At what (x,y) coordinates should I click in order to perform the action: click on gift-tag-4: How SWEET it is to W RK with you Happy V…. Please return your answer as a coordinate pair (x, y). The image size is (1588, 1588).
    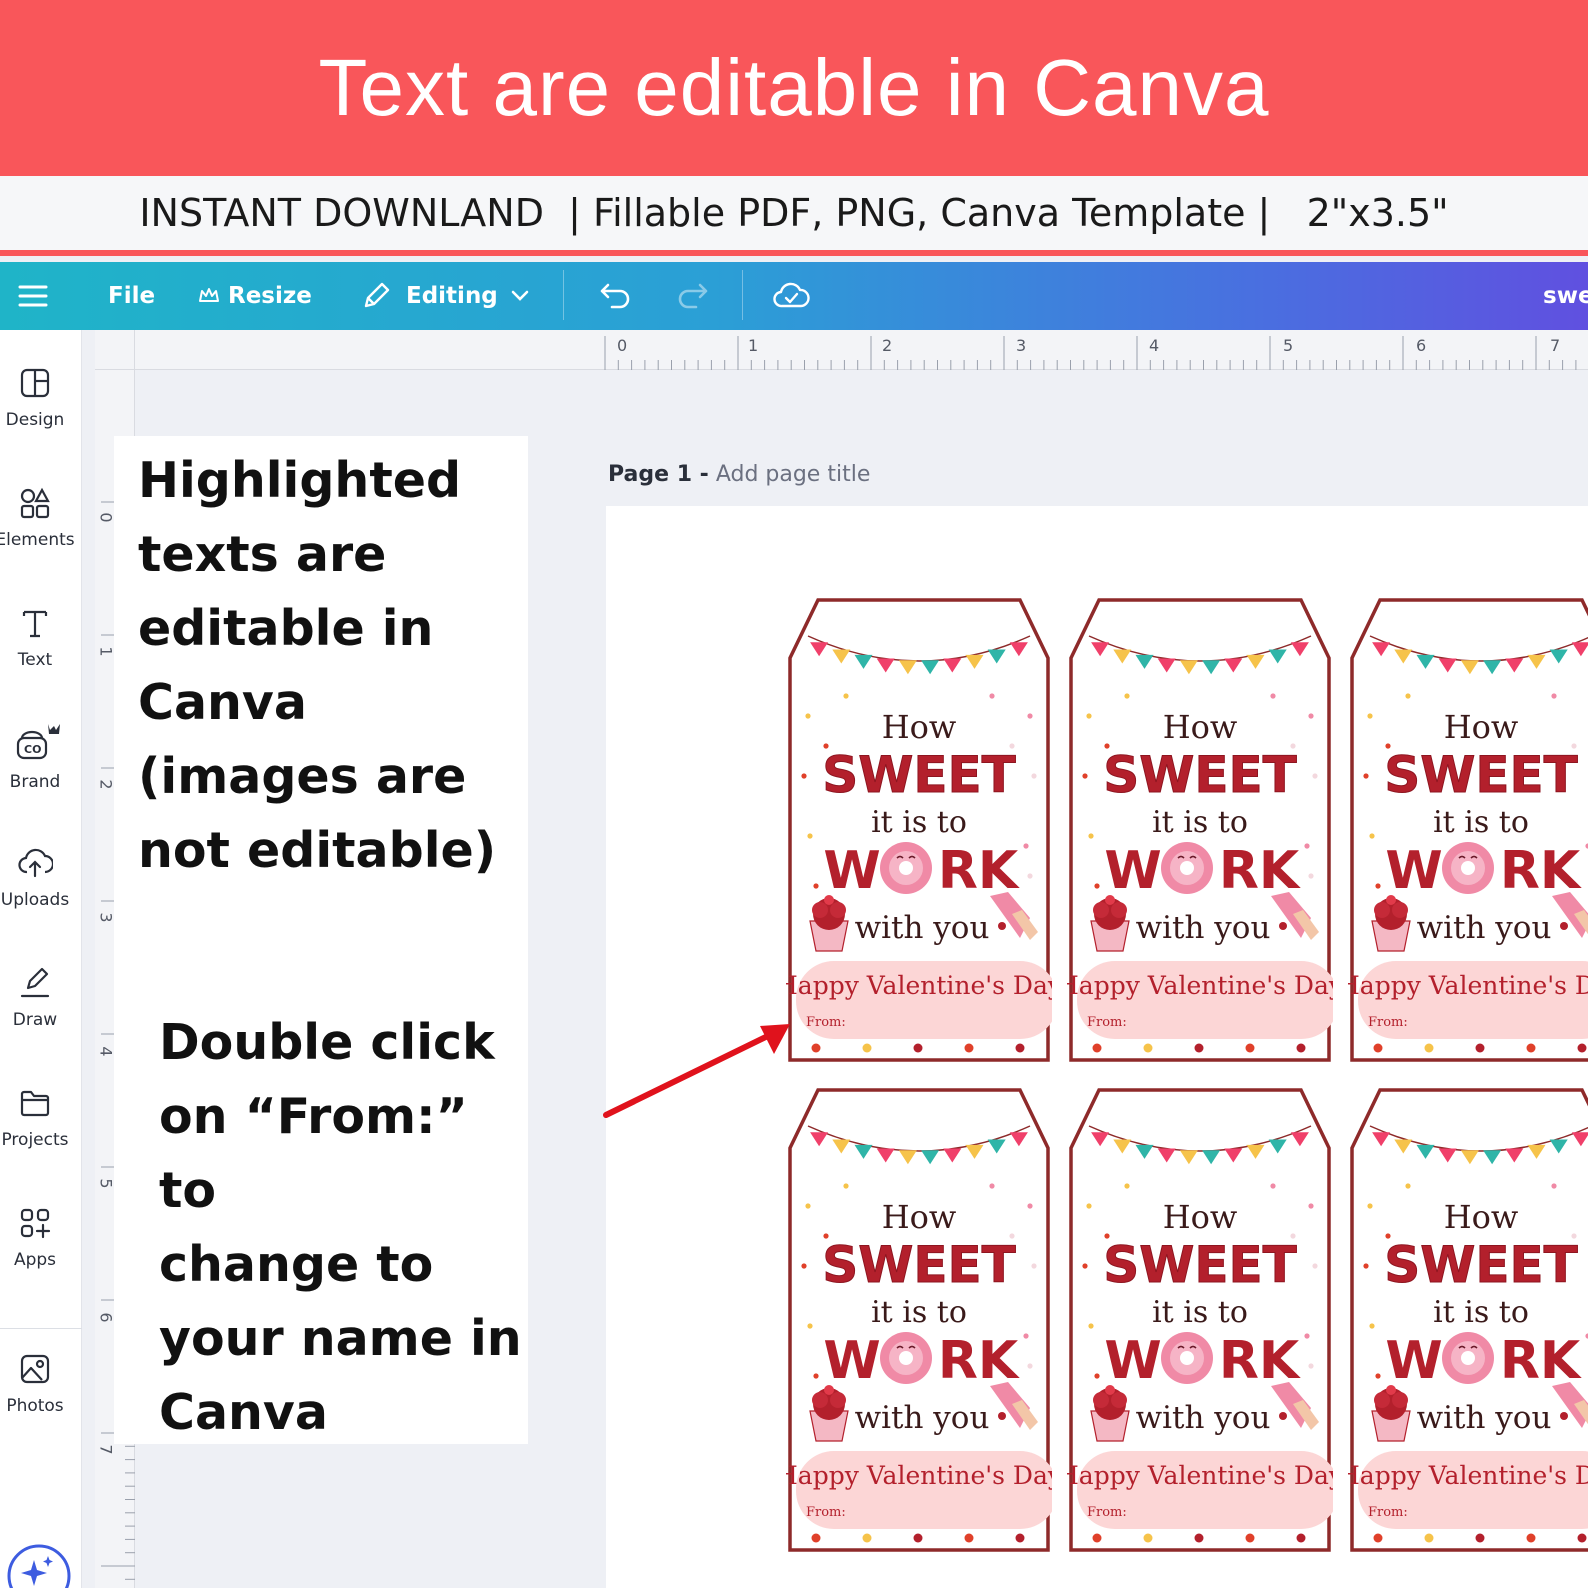
    Looking at the image, I should click on (919, 1320).